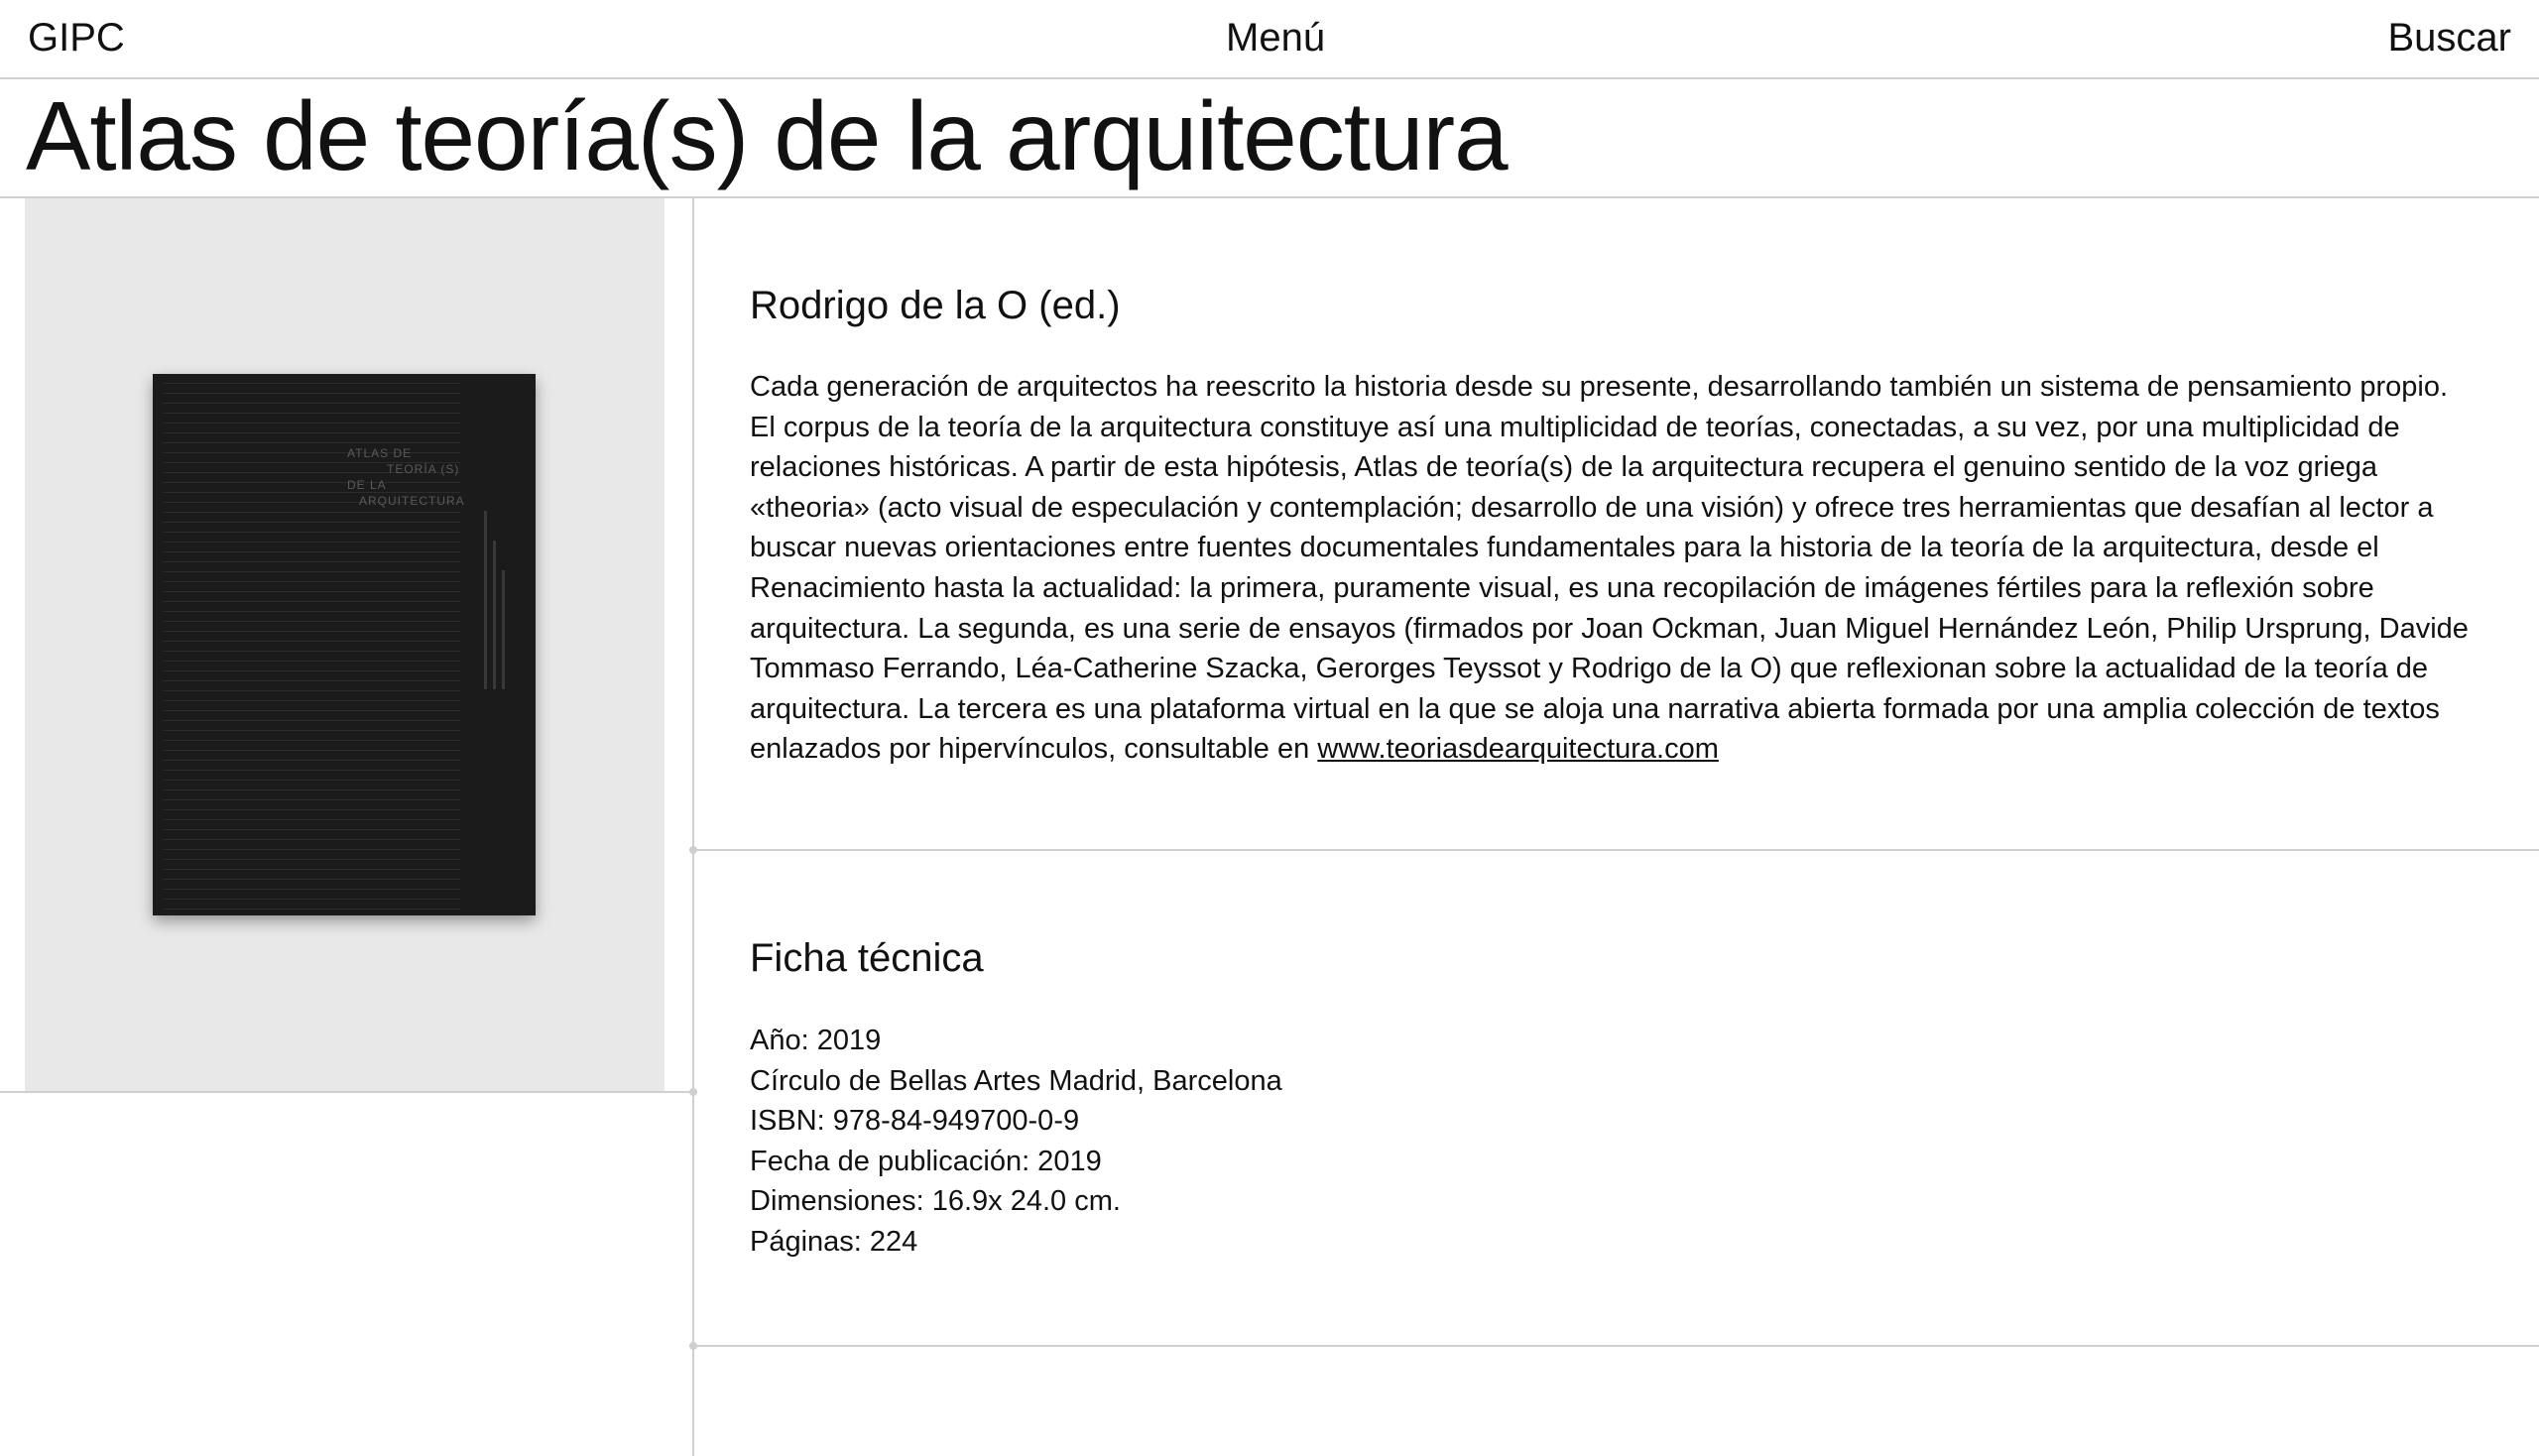 The height and width of the screenshot is (1456, 2539). I want to click on book-author: Rodrigo de la O (ed.), so click(935, 305).